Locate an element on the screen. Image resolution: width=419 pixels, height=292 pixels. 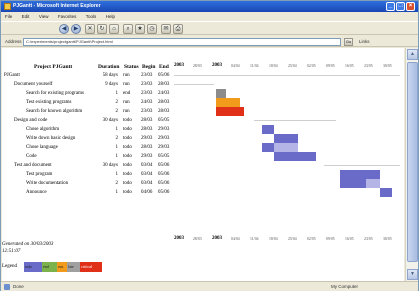
legend-item-critical: critical is located at coordinates (91, 267).